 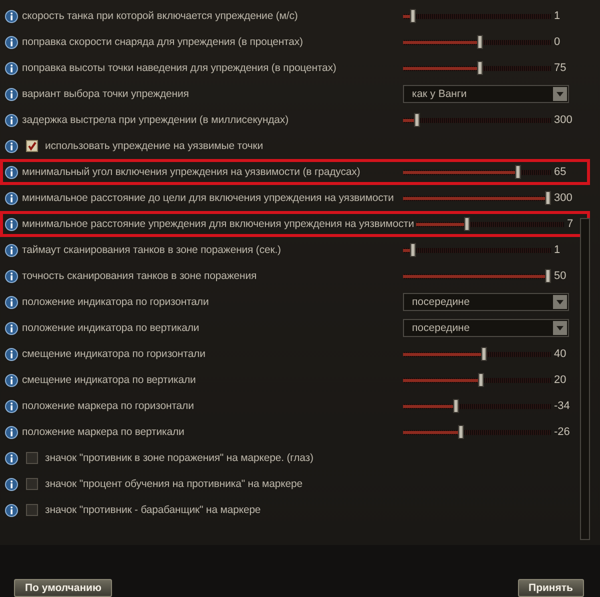 I want to click on setting-label: смещение индикатора по горизонтали, so click(x=114, y=354).